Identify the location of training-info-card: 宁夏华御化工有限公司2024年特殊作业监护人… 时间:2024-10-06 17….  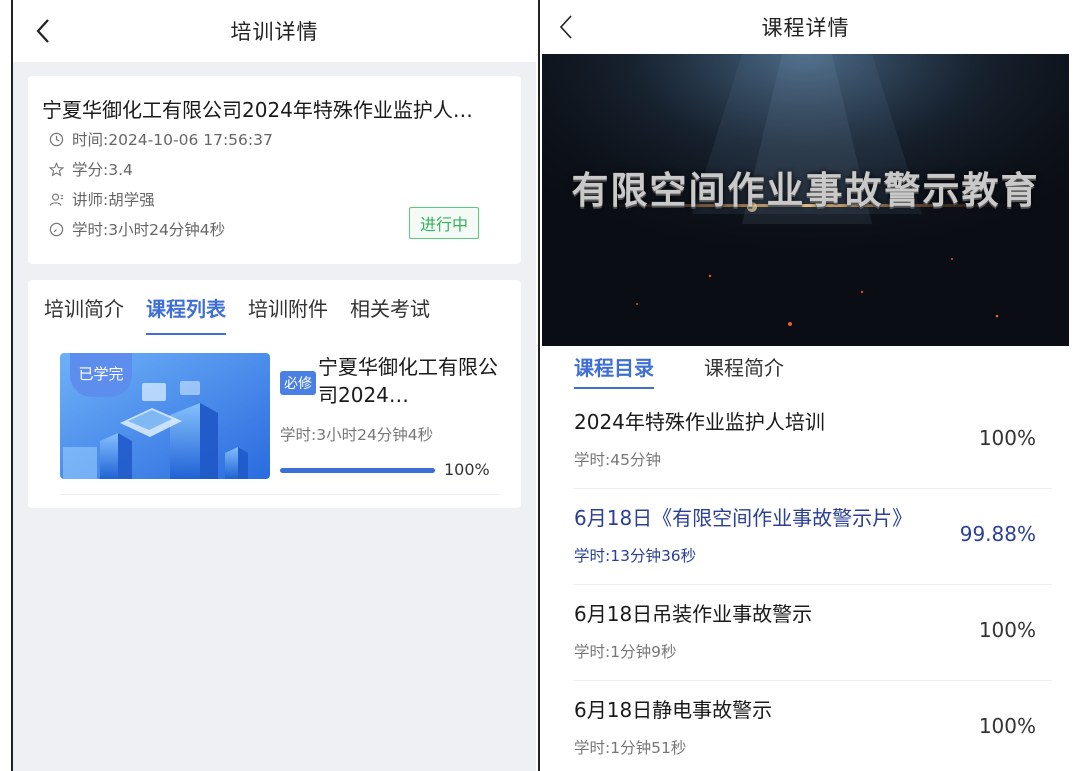
(274, 170).